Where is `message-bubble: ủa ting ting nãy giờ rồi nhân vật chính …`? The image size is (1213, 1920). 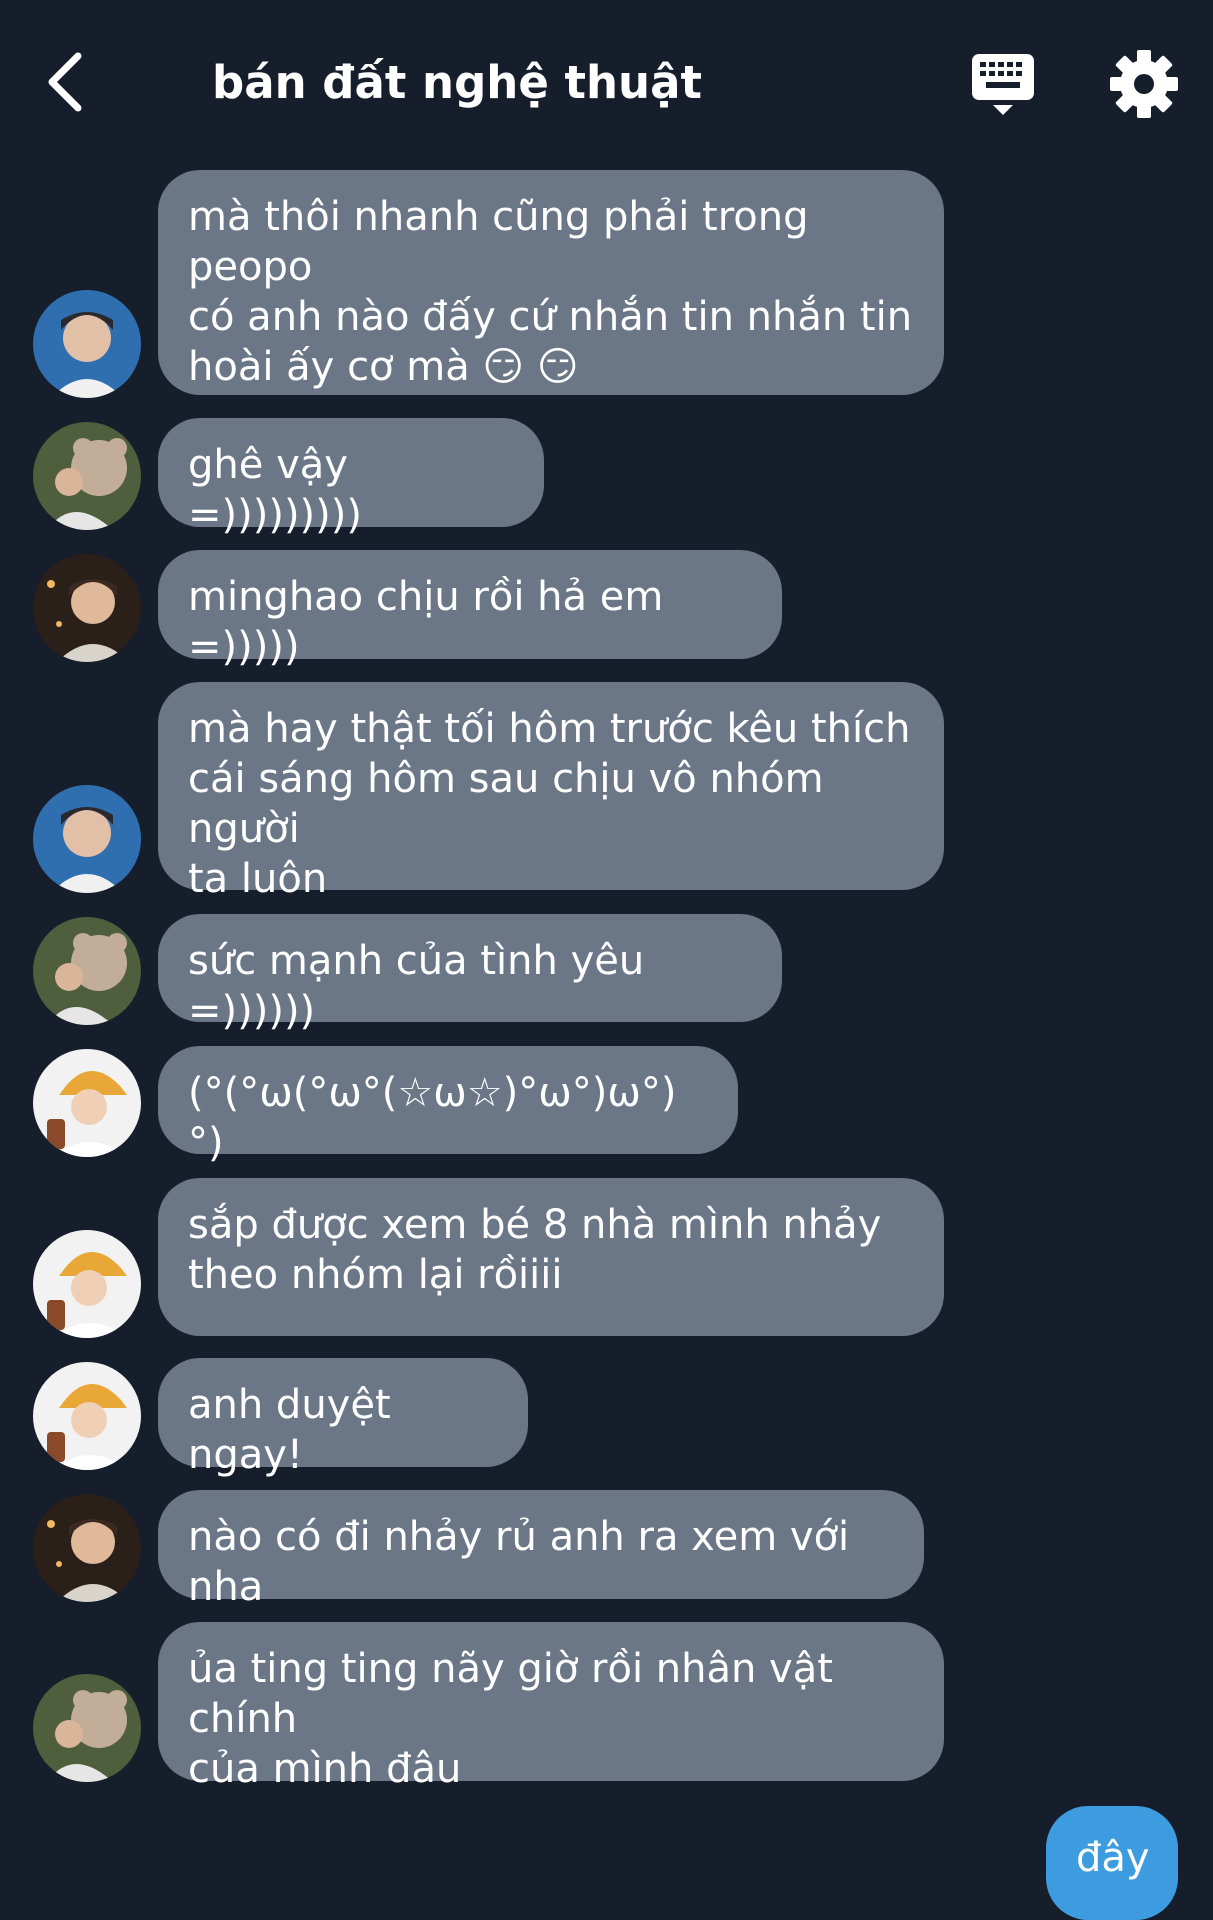
message-bubble: ủa ting ting nãy giờ rồi nhân vật chính … is located at coordinates (551, 1707).